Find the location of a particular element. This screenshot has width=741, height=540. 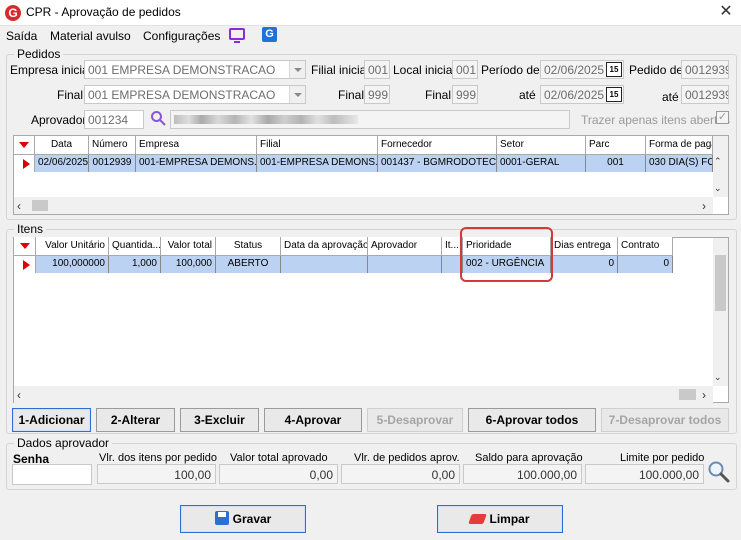

vlr-pedidos-field: 0,00 is located at coordinates (400, 474).